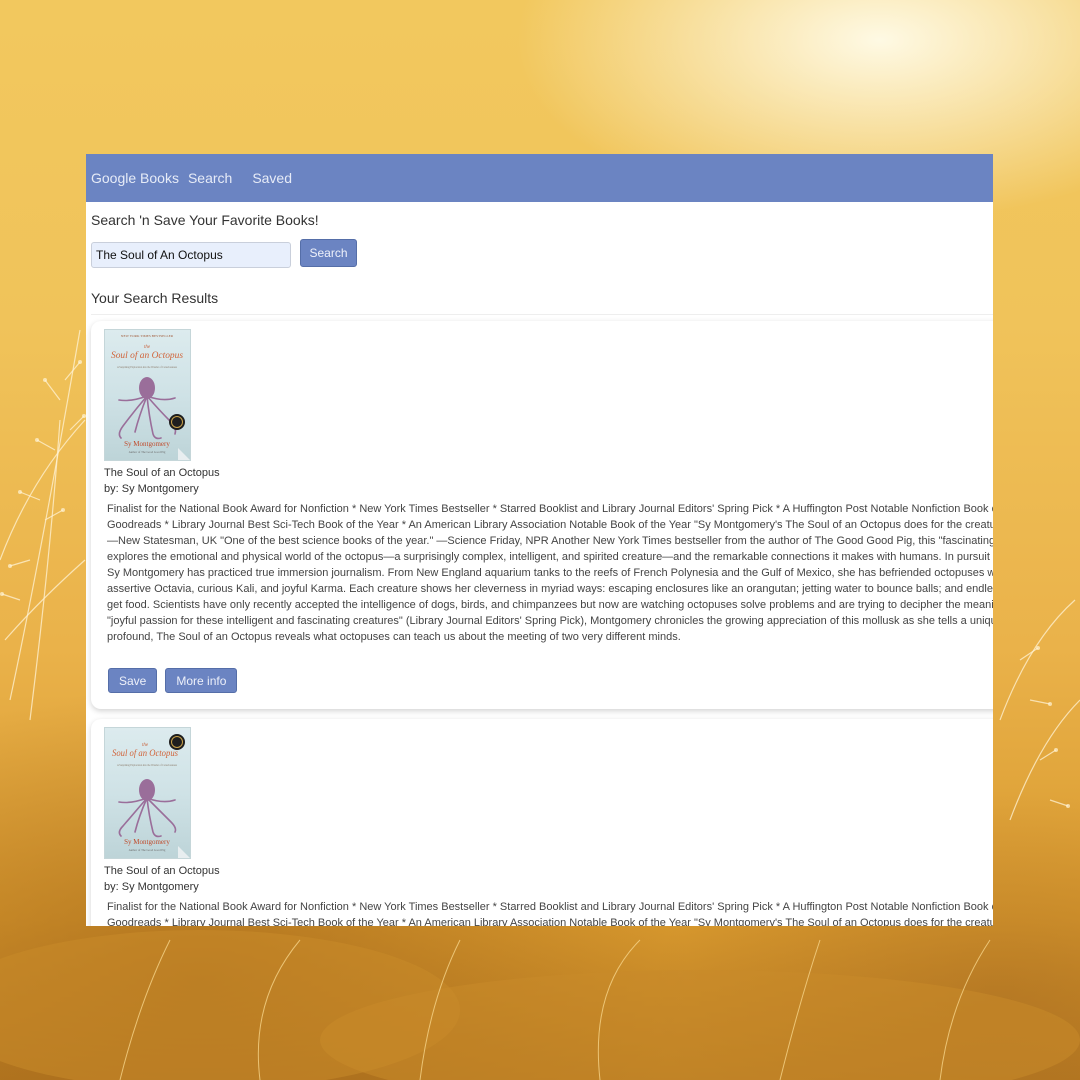 This screenshot has height=1080, width=1080. What do you see at coordinates (133, 680) in the screenshot?
I see `save-button: Save` at bounding box center [133, 680].